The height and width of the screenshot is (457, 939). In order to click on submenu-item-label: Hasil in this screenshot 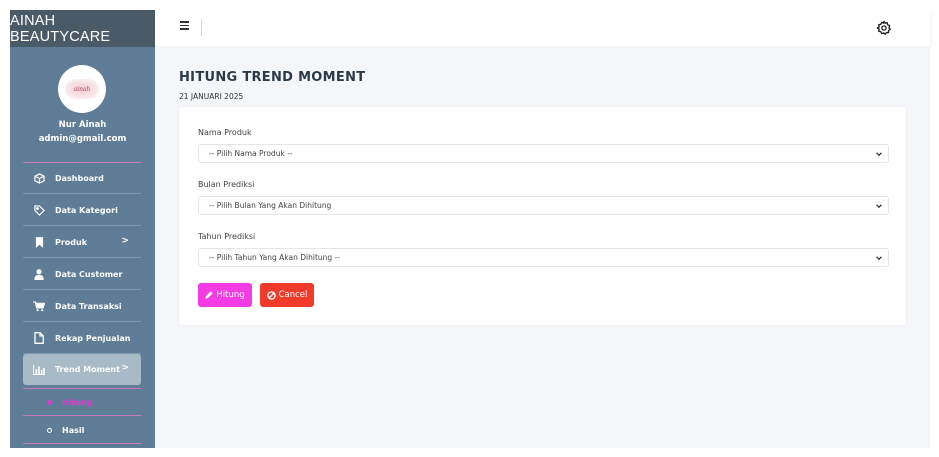, I will do `click(73, 430)`.